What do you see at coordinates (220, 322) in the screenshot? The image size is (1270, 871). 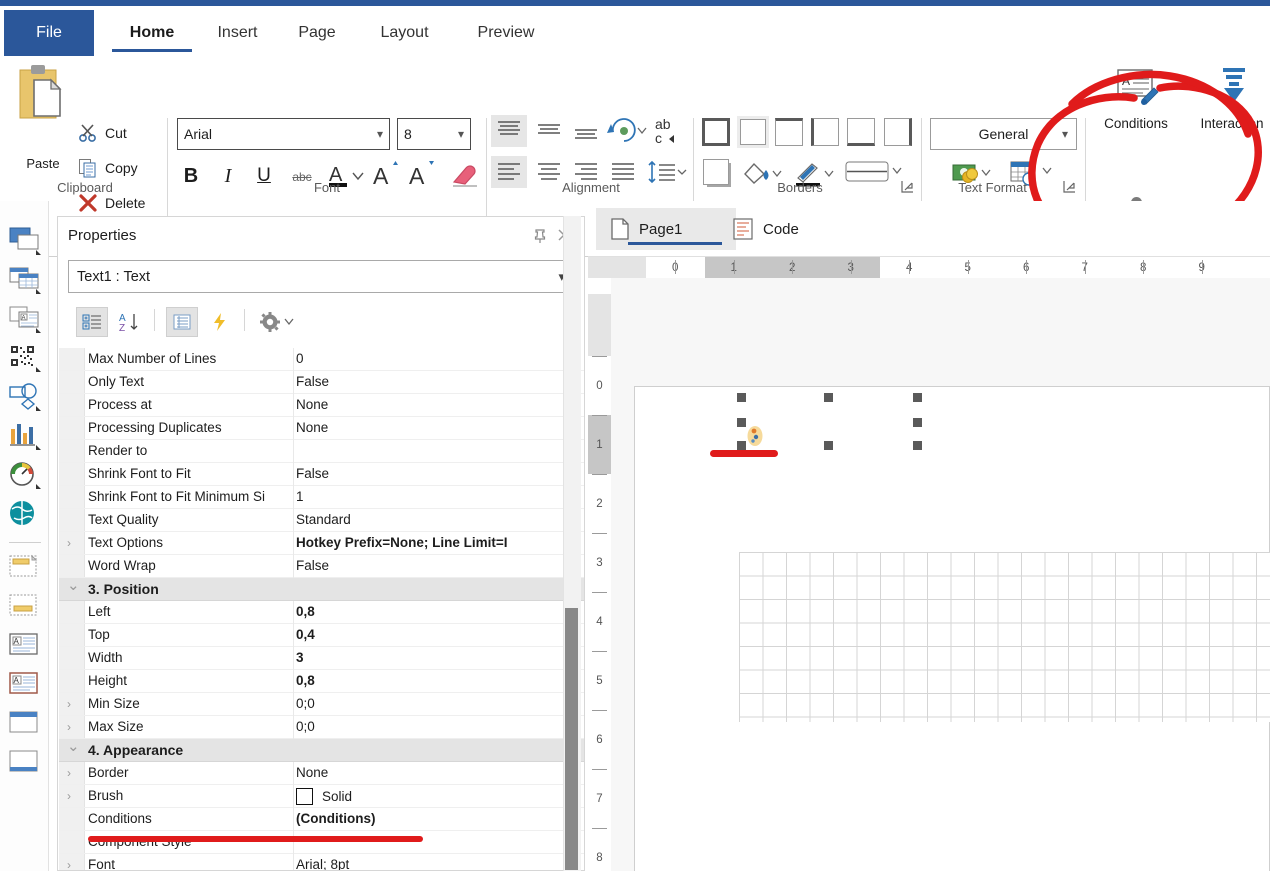 I see `events-view-button` at bounding box center [220, 322].